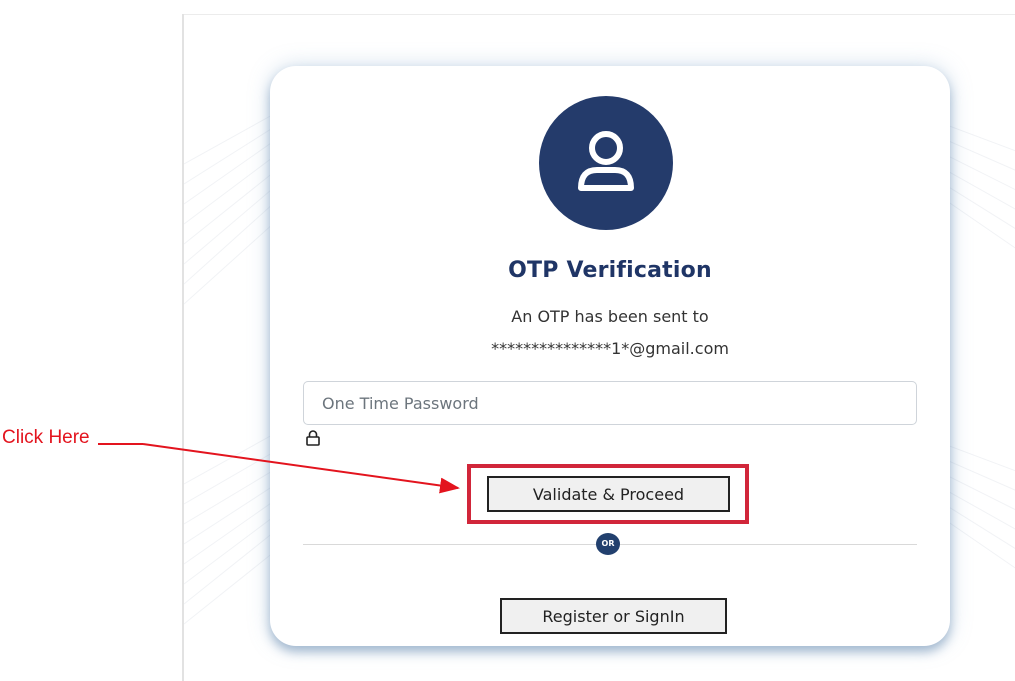  I want to click on otp-sent-message: An OTP has been sent to, so click(610, 316).